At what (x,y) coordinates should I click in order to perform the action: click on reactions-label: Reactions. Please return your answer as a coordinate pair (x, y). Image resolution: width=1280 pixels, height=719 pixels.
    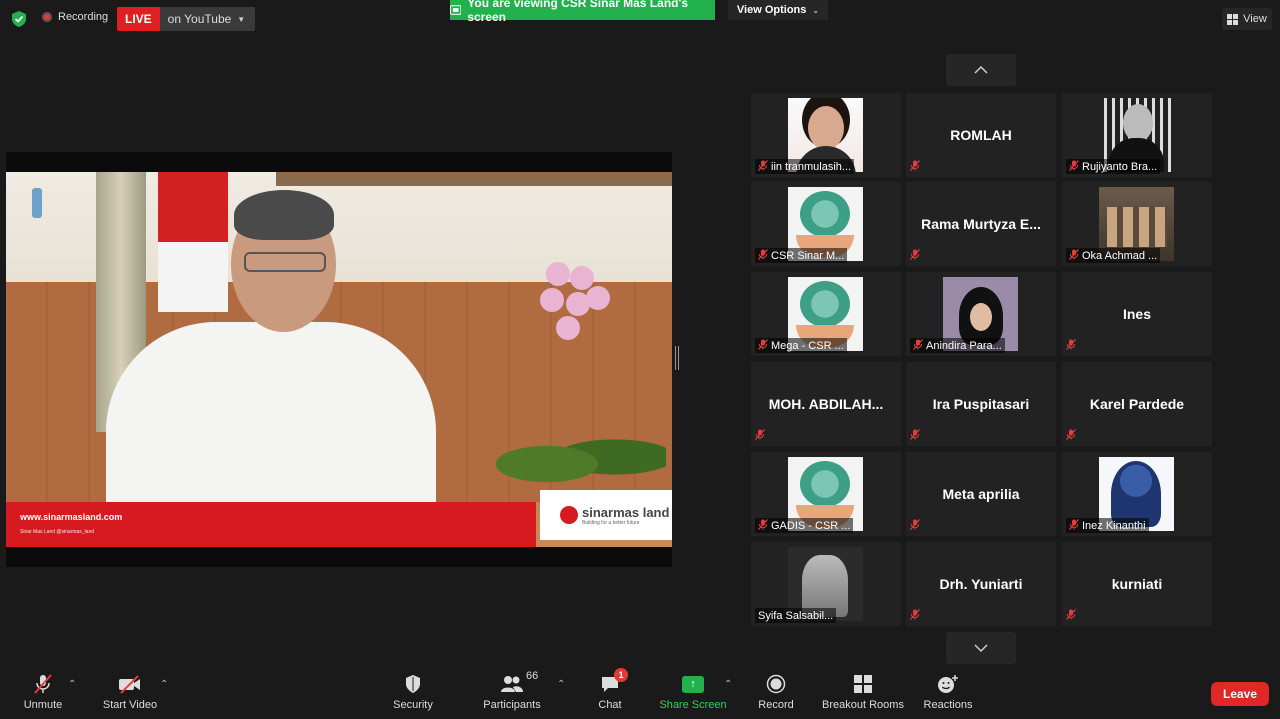
    Looking at the image, I should click on (948, 705).